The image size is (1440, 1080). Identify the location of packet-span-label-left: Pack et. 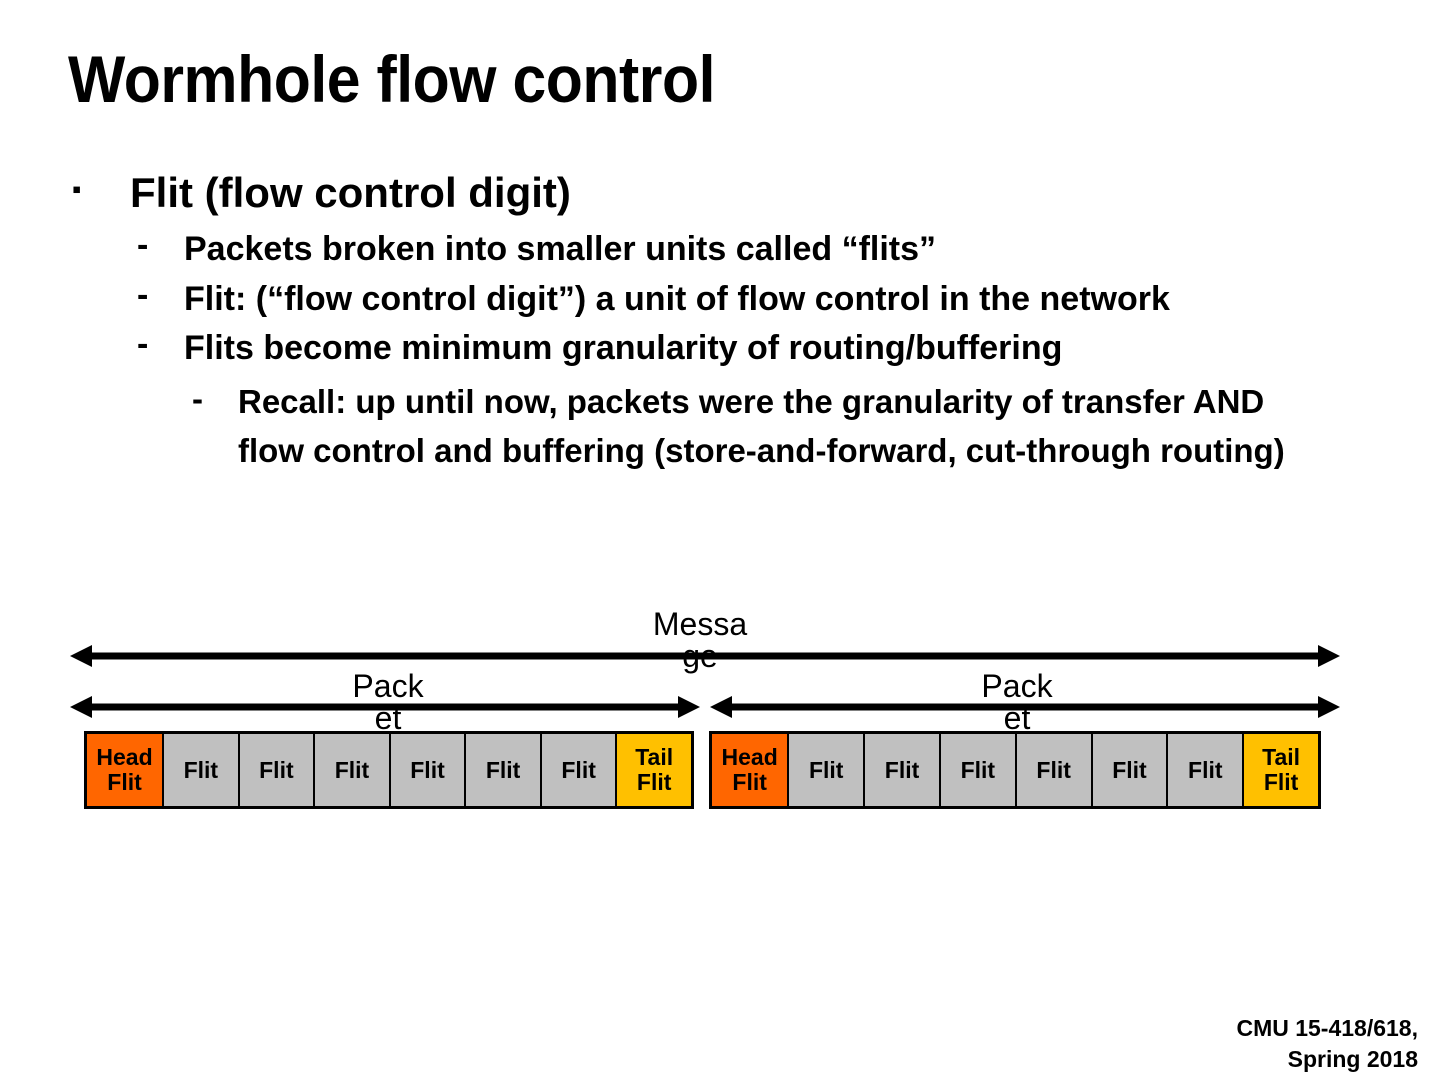
(388, 702).